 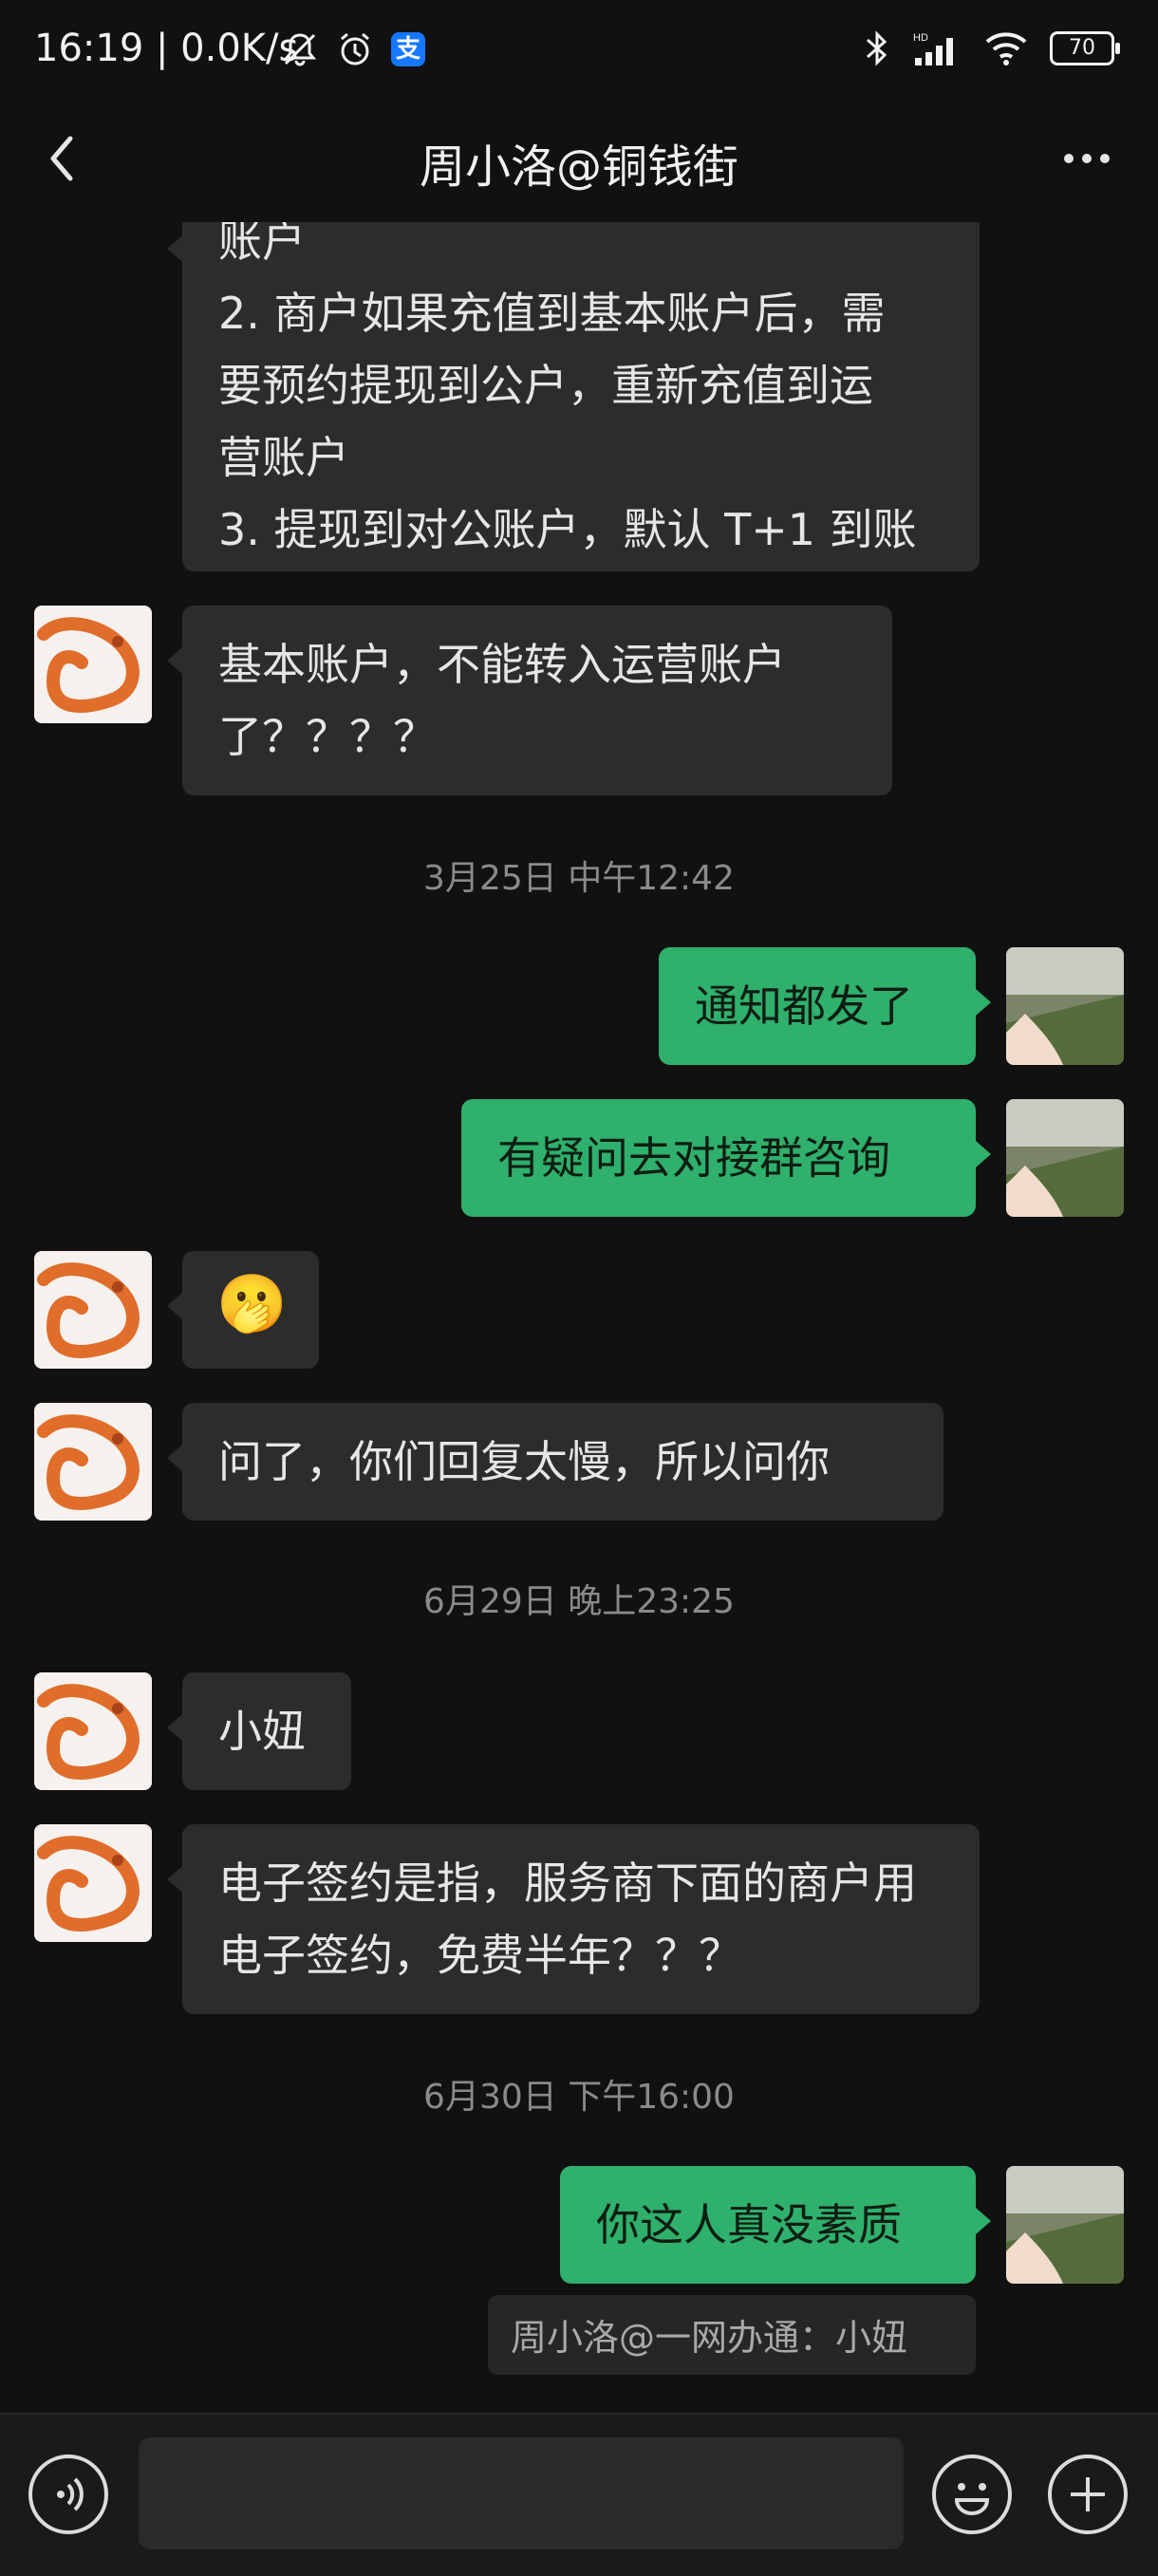 What do you see at coordinates (567, 1919) in the screenshot?
I see `message-text: 电子签约是指，服务商下面的商户用电子签约，免费半年？？？` at bounding box center [567, 1919].